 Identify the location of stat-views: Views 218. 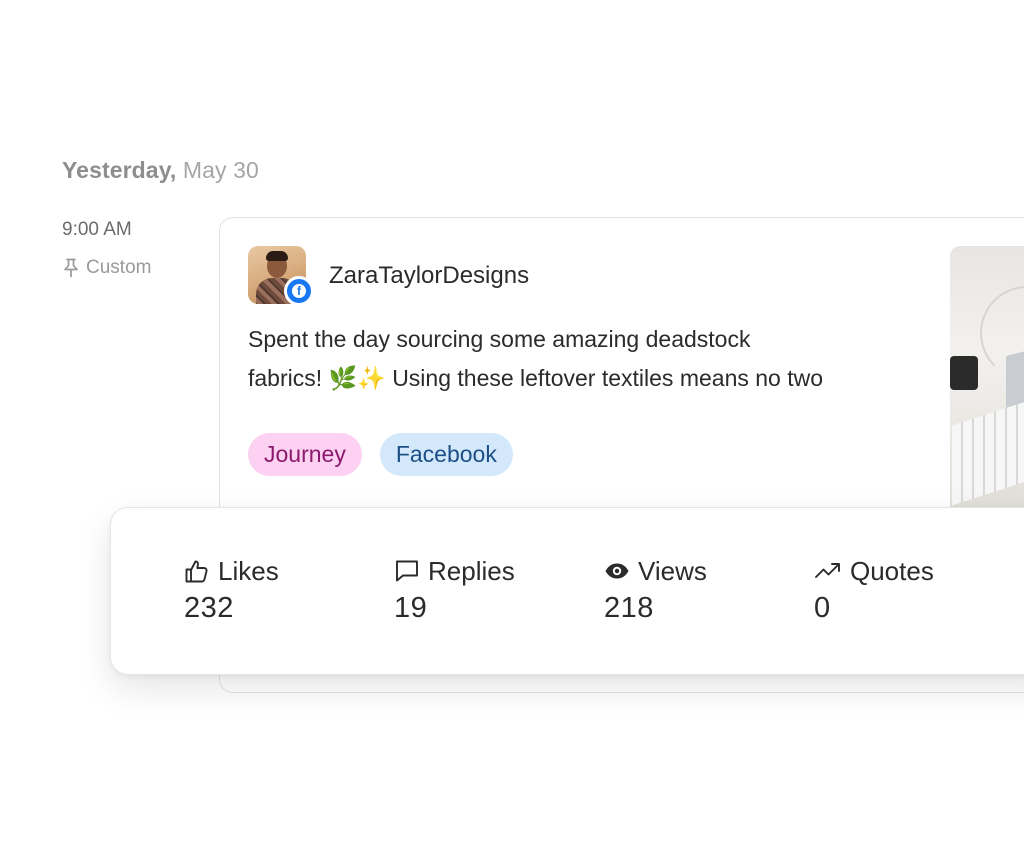
(655, 589).